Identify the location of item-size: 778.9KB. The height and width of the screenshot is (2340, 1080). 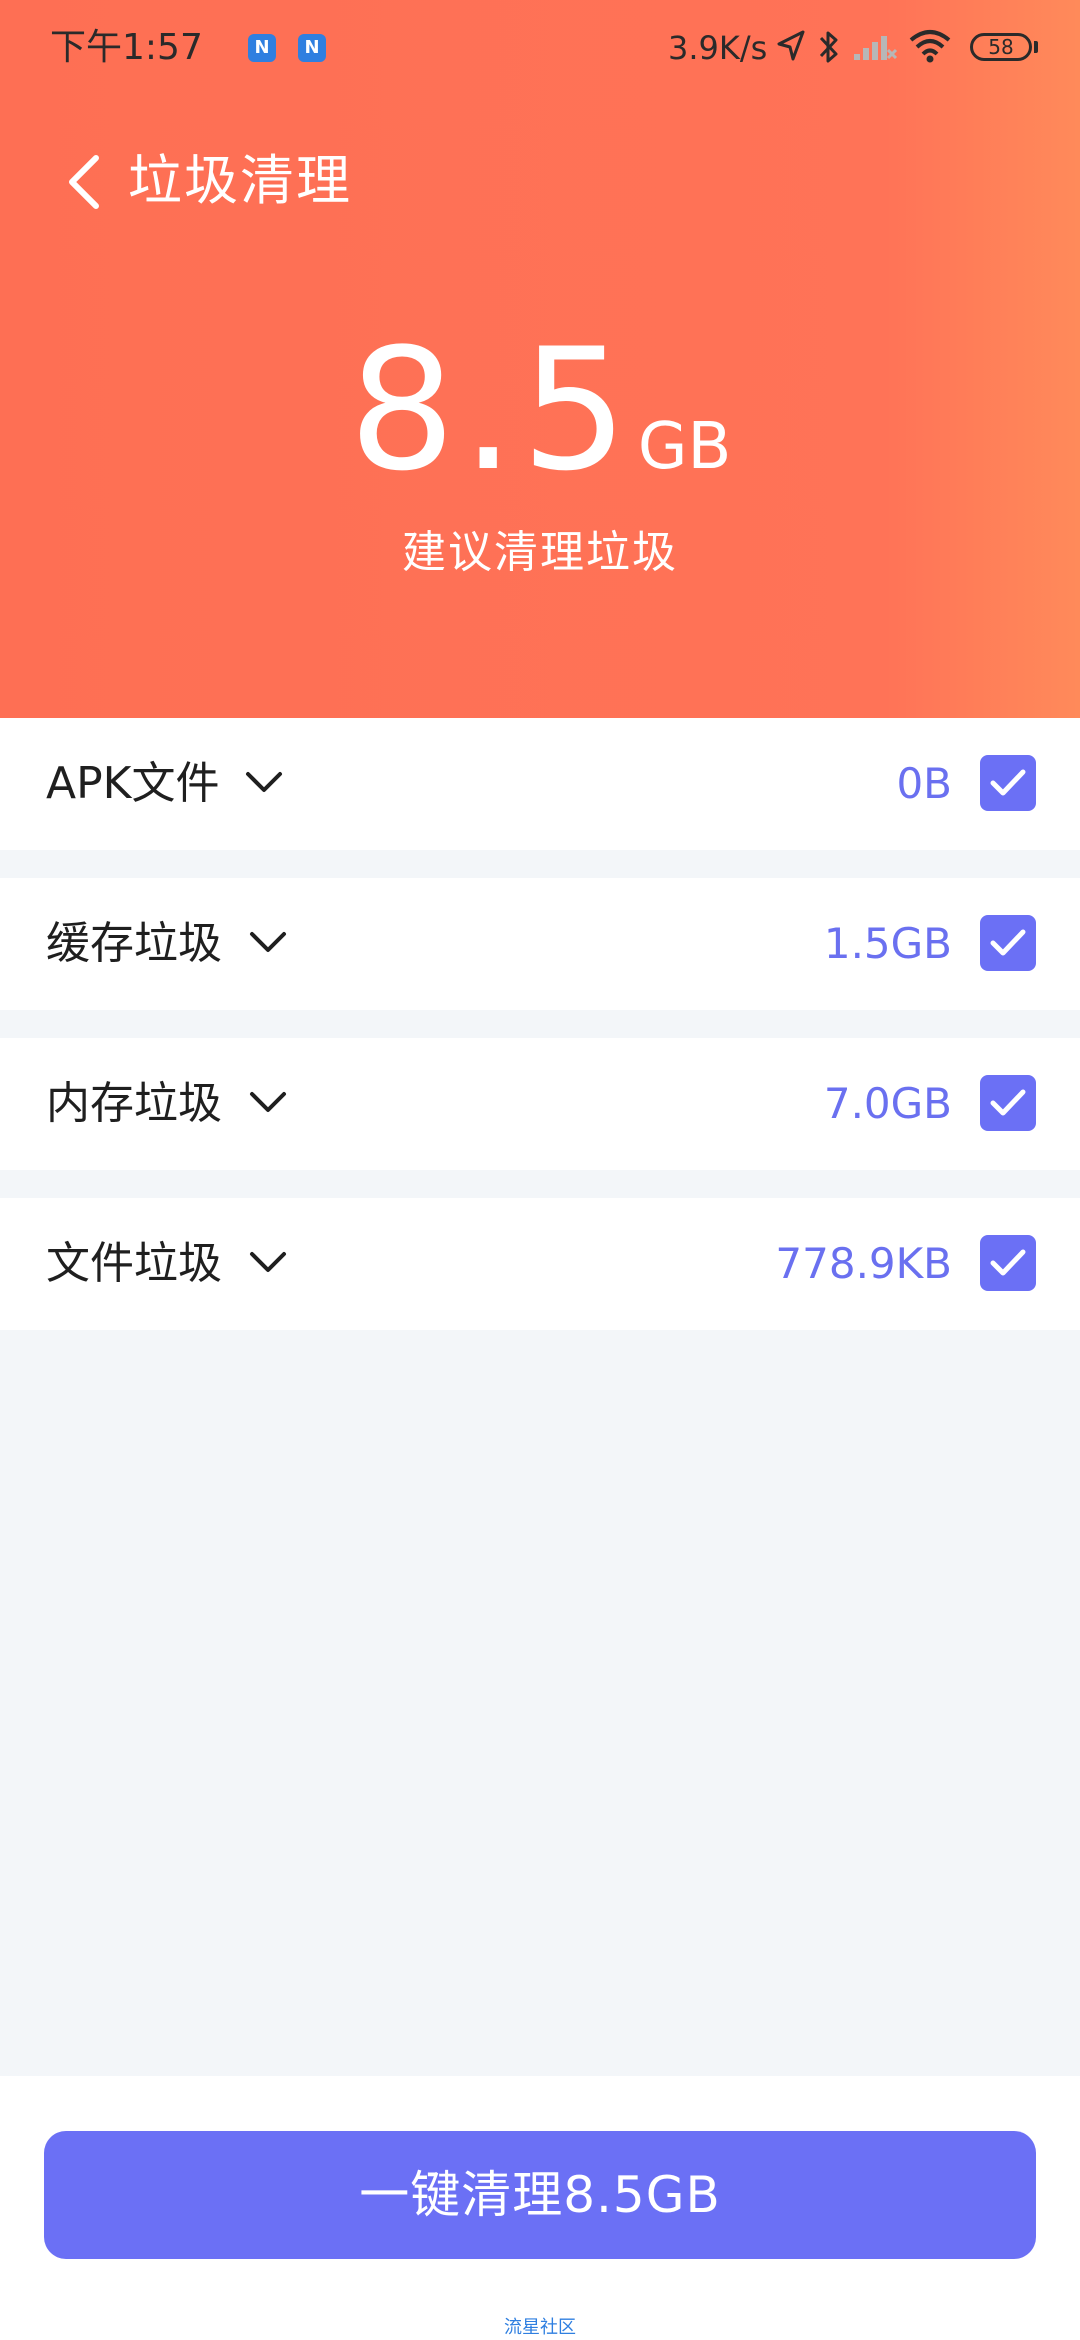
(863, 1263).